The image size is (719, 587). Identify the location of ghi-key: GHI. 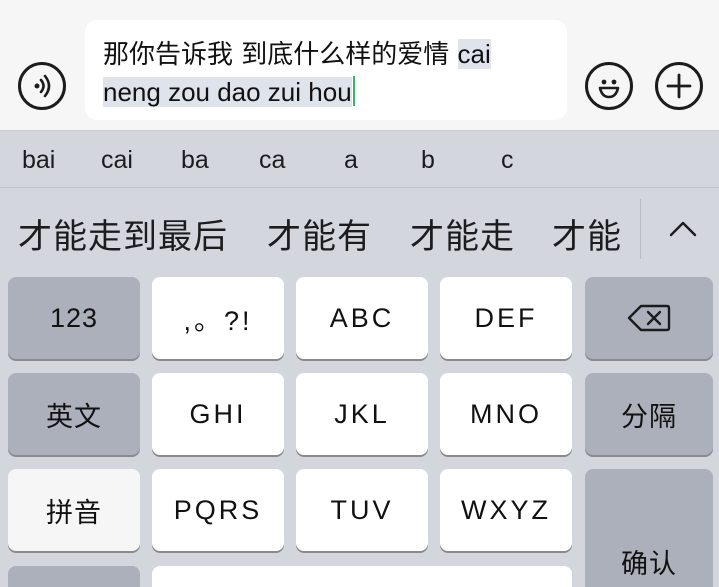
(218, 414).